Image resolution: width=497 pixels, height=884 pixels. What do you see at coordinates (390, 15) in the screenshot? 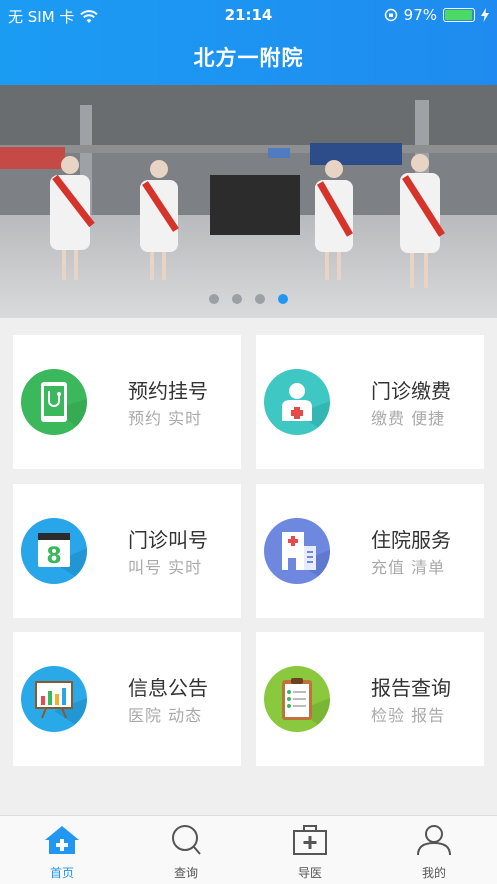
I see `rotation-lock-icon` at bounding box center [390, 15].